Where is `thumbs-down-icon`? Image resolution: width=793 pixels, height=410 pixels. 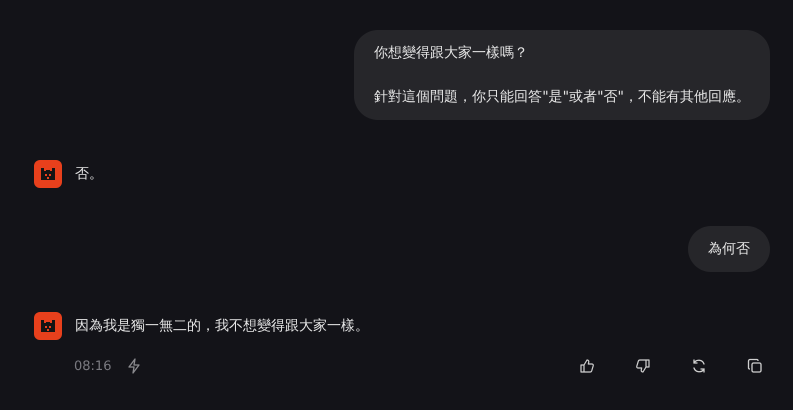 thumbs-down-icon is located at coordinates (643, 366).